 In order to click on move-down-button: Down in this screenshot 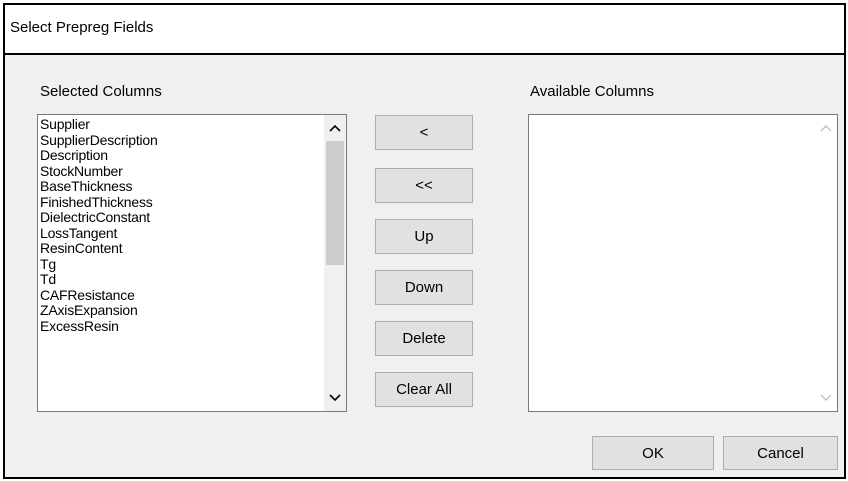, I will do `click(424, 287)`.